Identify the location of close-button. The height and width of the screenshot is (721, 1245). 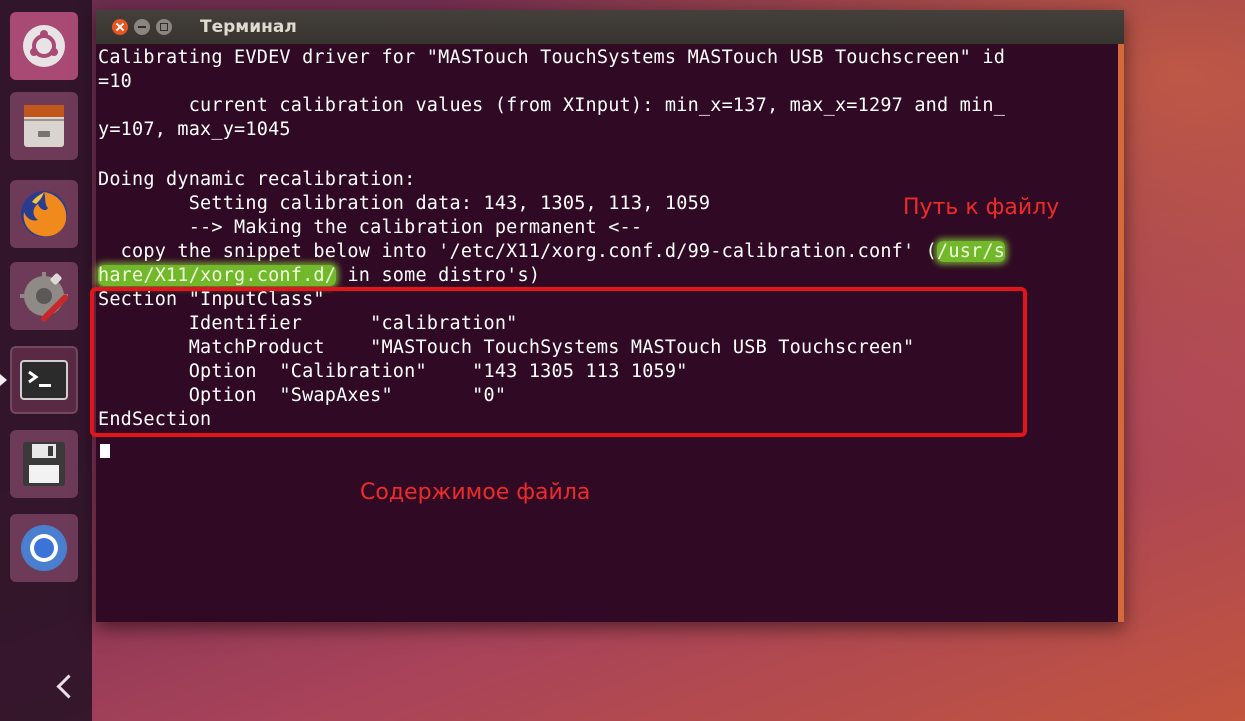
(120, 27).